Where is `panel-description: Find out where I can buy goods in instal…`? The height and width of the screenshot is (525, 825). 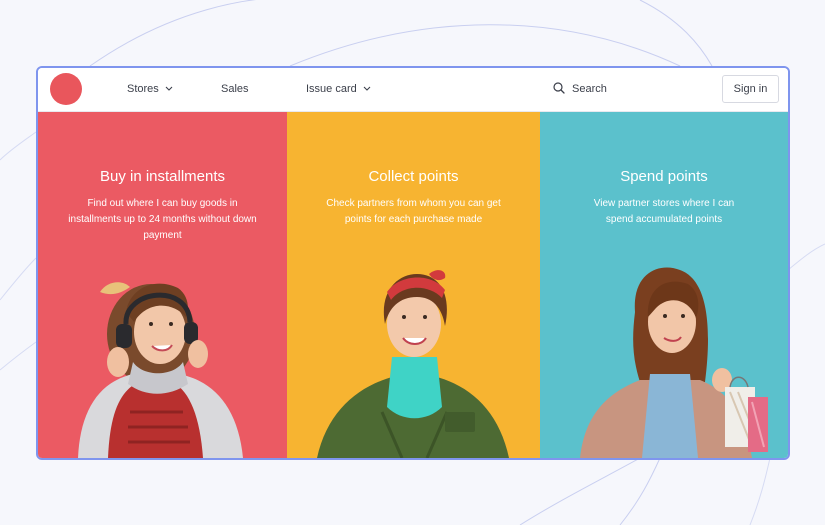 panel-description: Find out where I can buy goods in instal… is located at coordinates (162, 219).